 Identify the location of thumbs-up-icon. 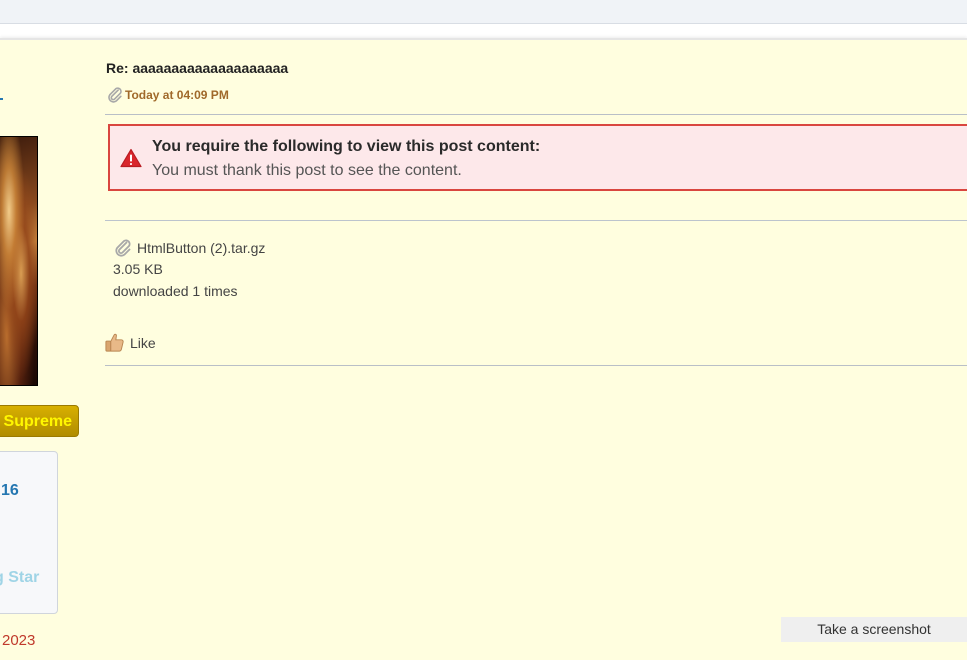
(114, 342).